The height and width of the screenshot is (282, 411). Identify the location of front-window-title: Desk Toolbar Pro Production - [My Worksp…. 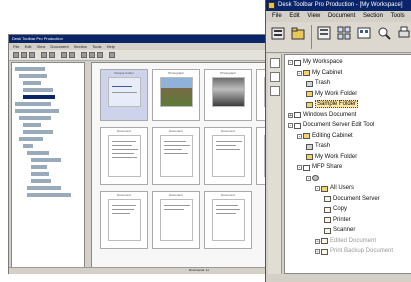
(338, 5).